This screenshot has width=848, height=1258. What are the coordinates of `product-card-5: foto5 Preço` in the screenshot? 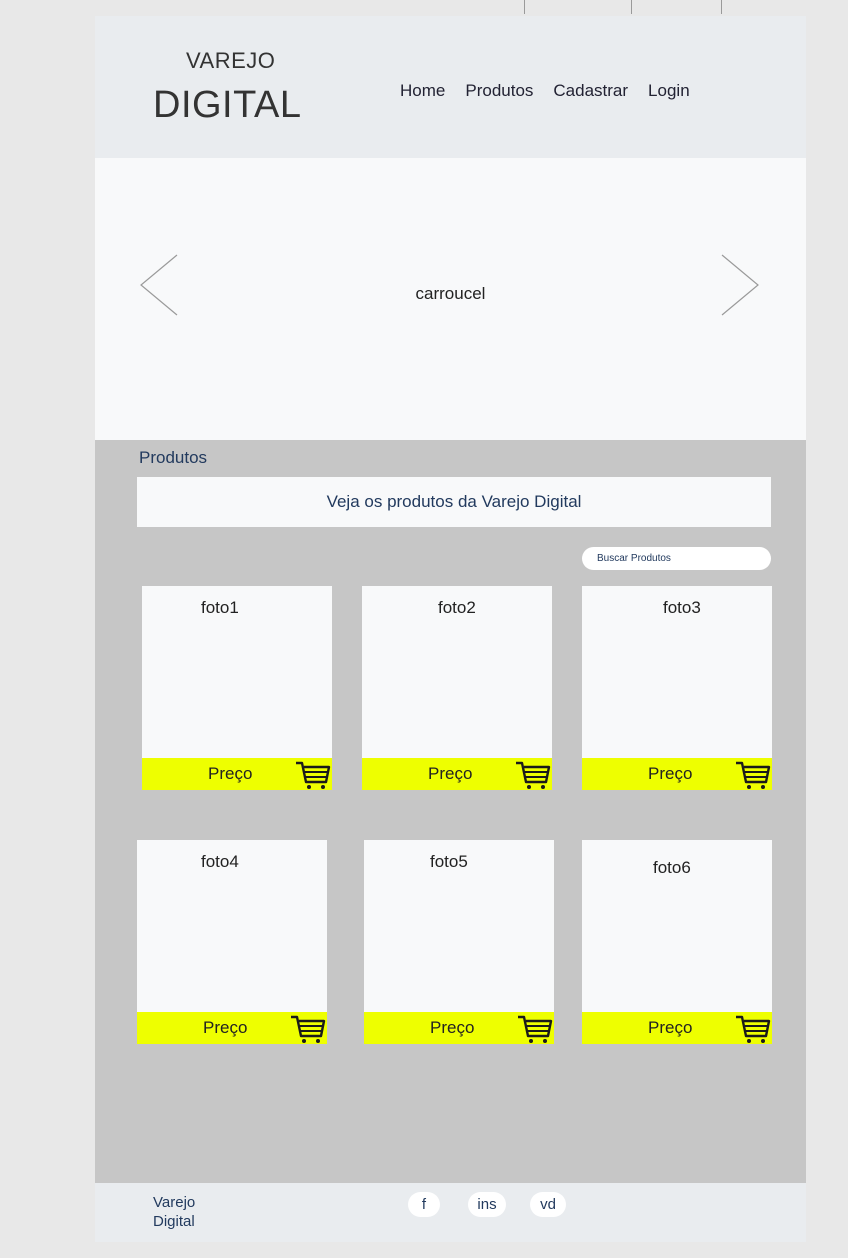 It's located at (459, 942).